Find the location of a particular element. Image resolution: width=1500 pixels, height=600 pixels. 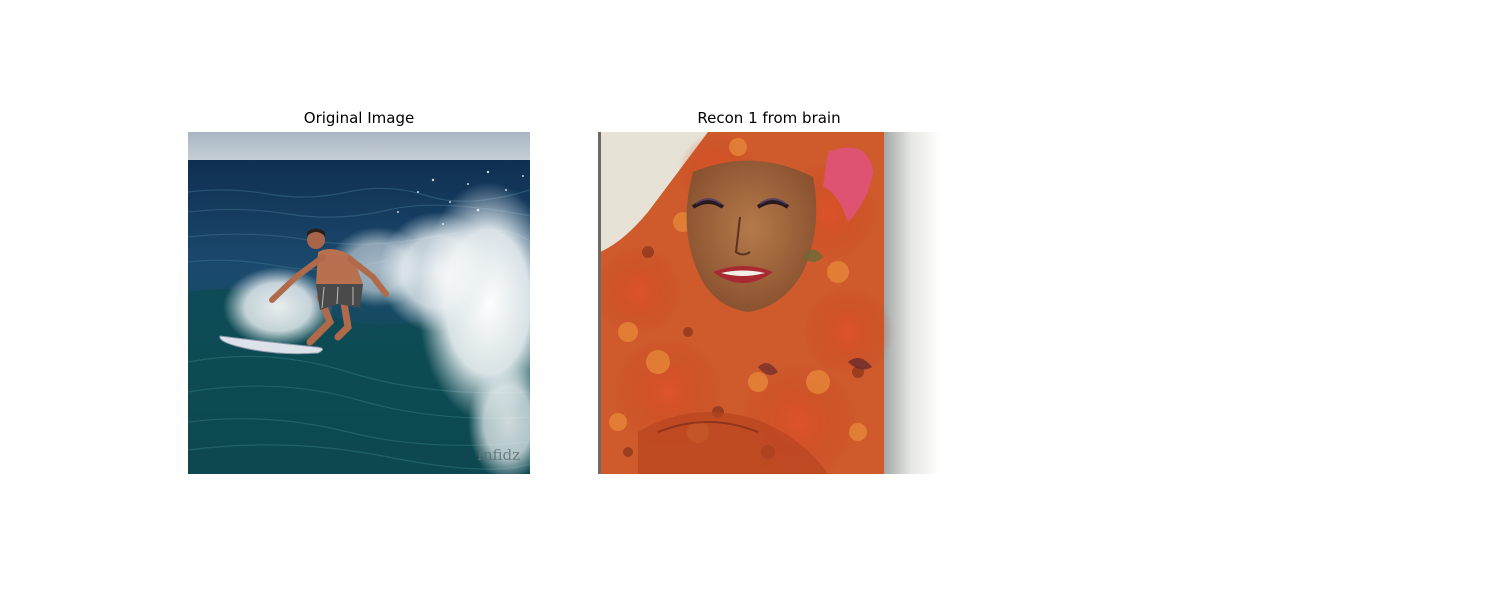

recon-image-panel: Recon 1 from brain is located at coordinates (769, 290).